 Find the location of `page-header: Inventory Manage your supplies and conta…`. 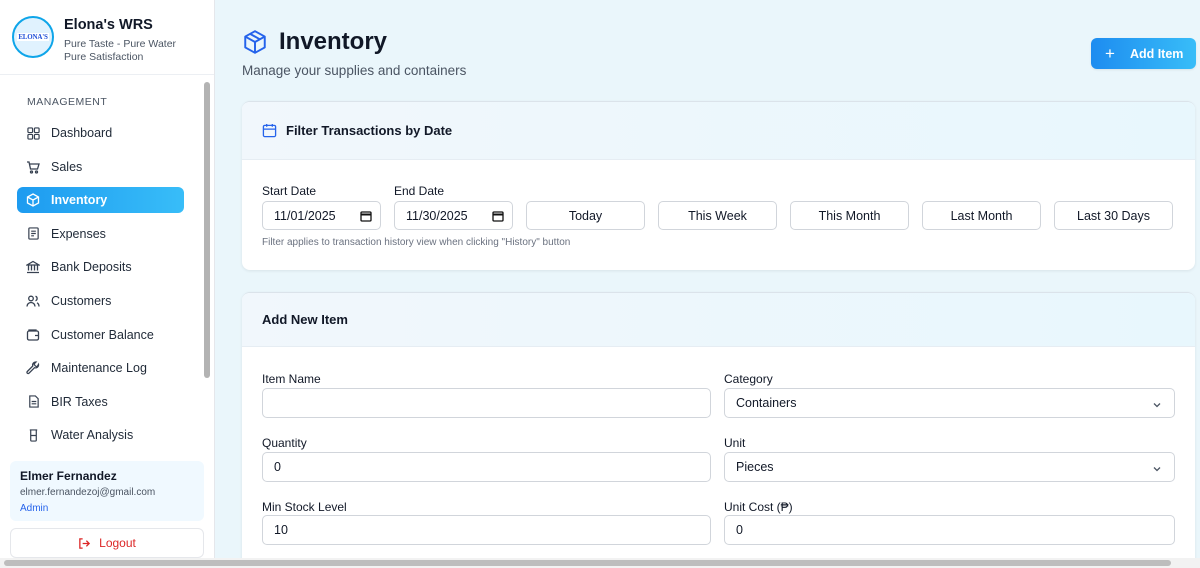

page-header: Inventory Manage your supplies and conta… is located at coordinates (354, 53).